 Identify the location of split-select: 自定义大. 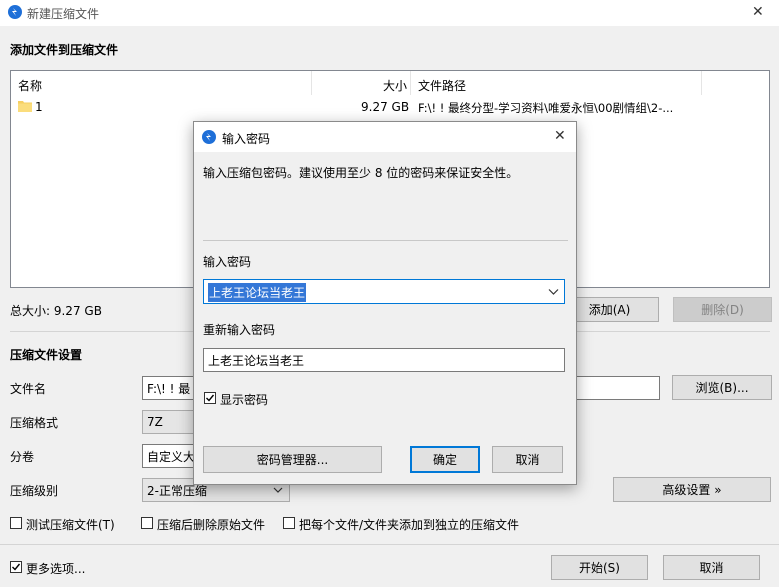
(168, 456).